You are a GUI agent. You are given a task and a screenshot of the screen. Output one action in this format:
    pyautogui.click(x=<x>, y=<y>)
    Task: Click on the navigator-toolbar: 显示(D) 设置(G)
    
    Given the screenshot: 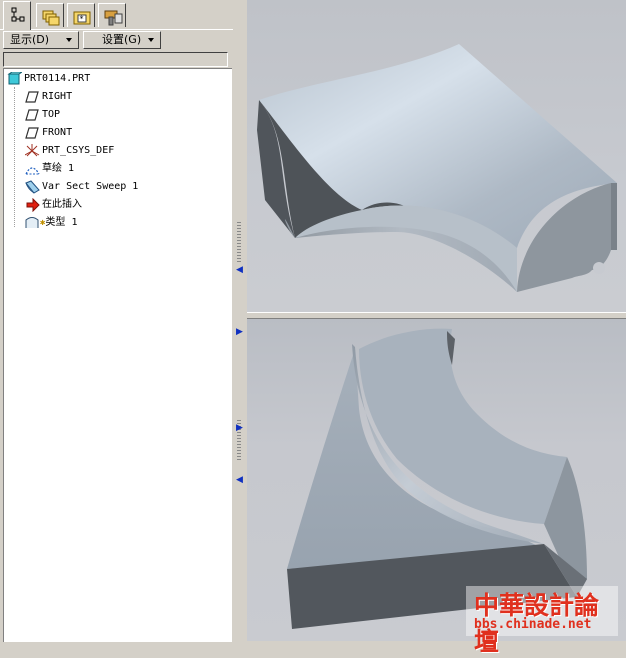 What is the action you would take?
    pyautogui.click(x=116, y=40)
    